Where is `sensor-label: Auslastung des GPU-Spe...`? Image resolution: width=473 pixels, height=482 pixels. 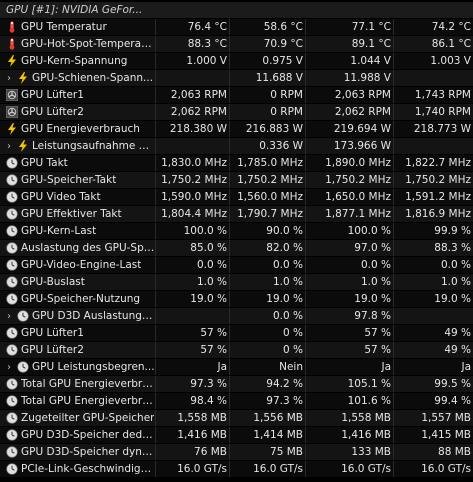 sensor-label: Auslastung des GPU-Spe... is located at coordinates (88, 248).